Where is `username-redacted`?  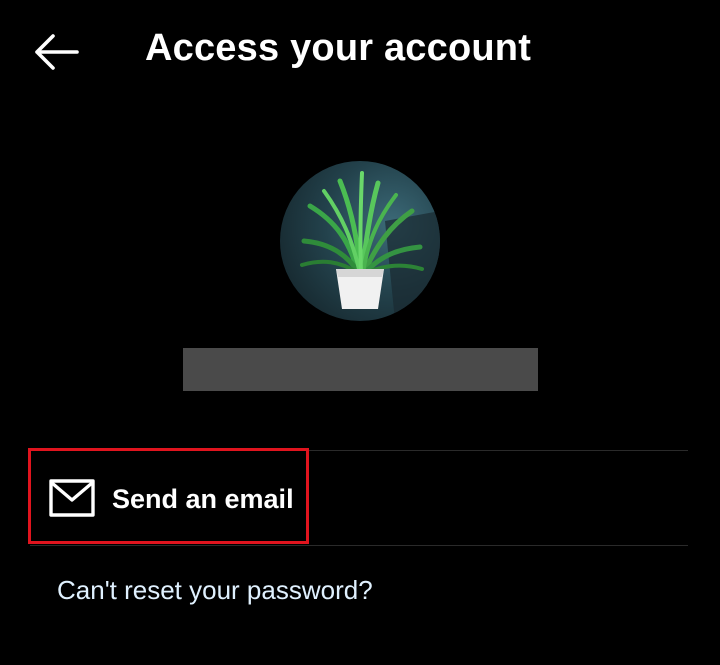 username-redacted is located at coordinates (360, 369).